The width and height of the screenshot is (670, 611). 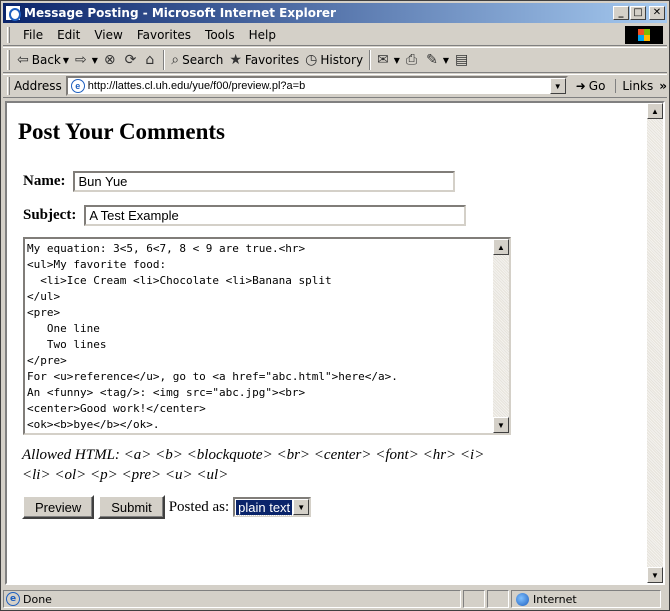 I want to click on home-icon: ⌂, so click(x=150, y=60).